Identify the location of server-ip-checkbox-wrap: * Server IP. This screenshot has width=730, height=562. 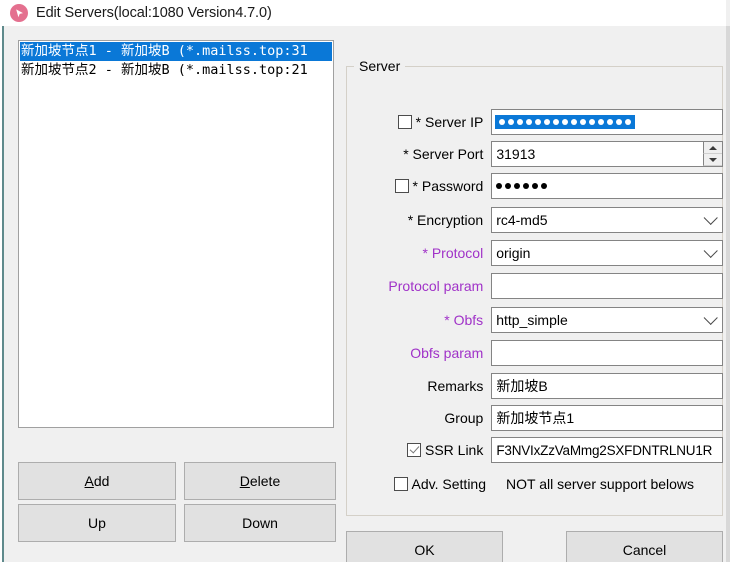
(418, 122).